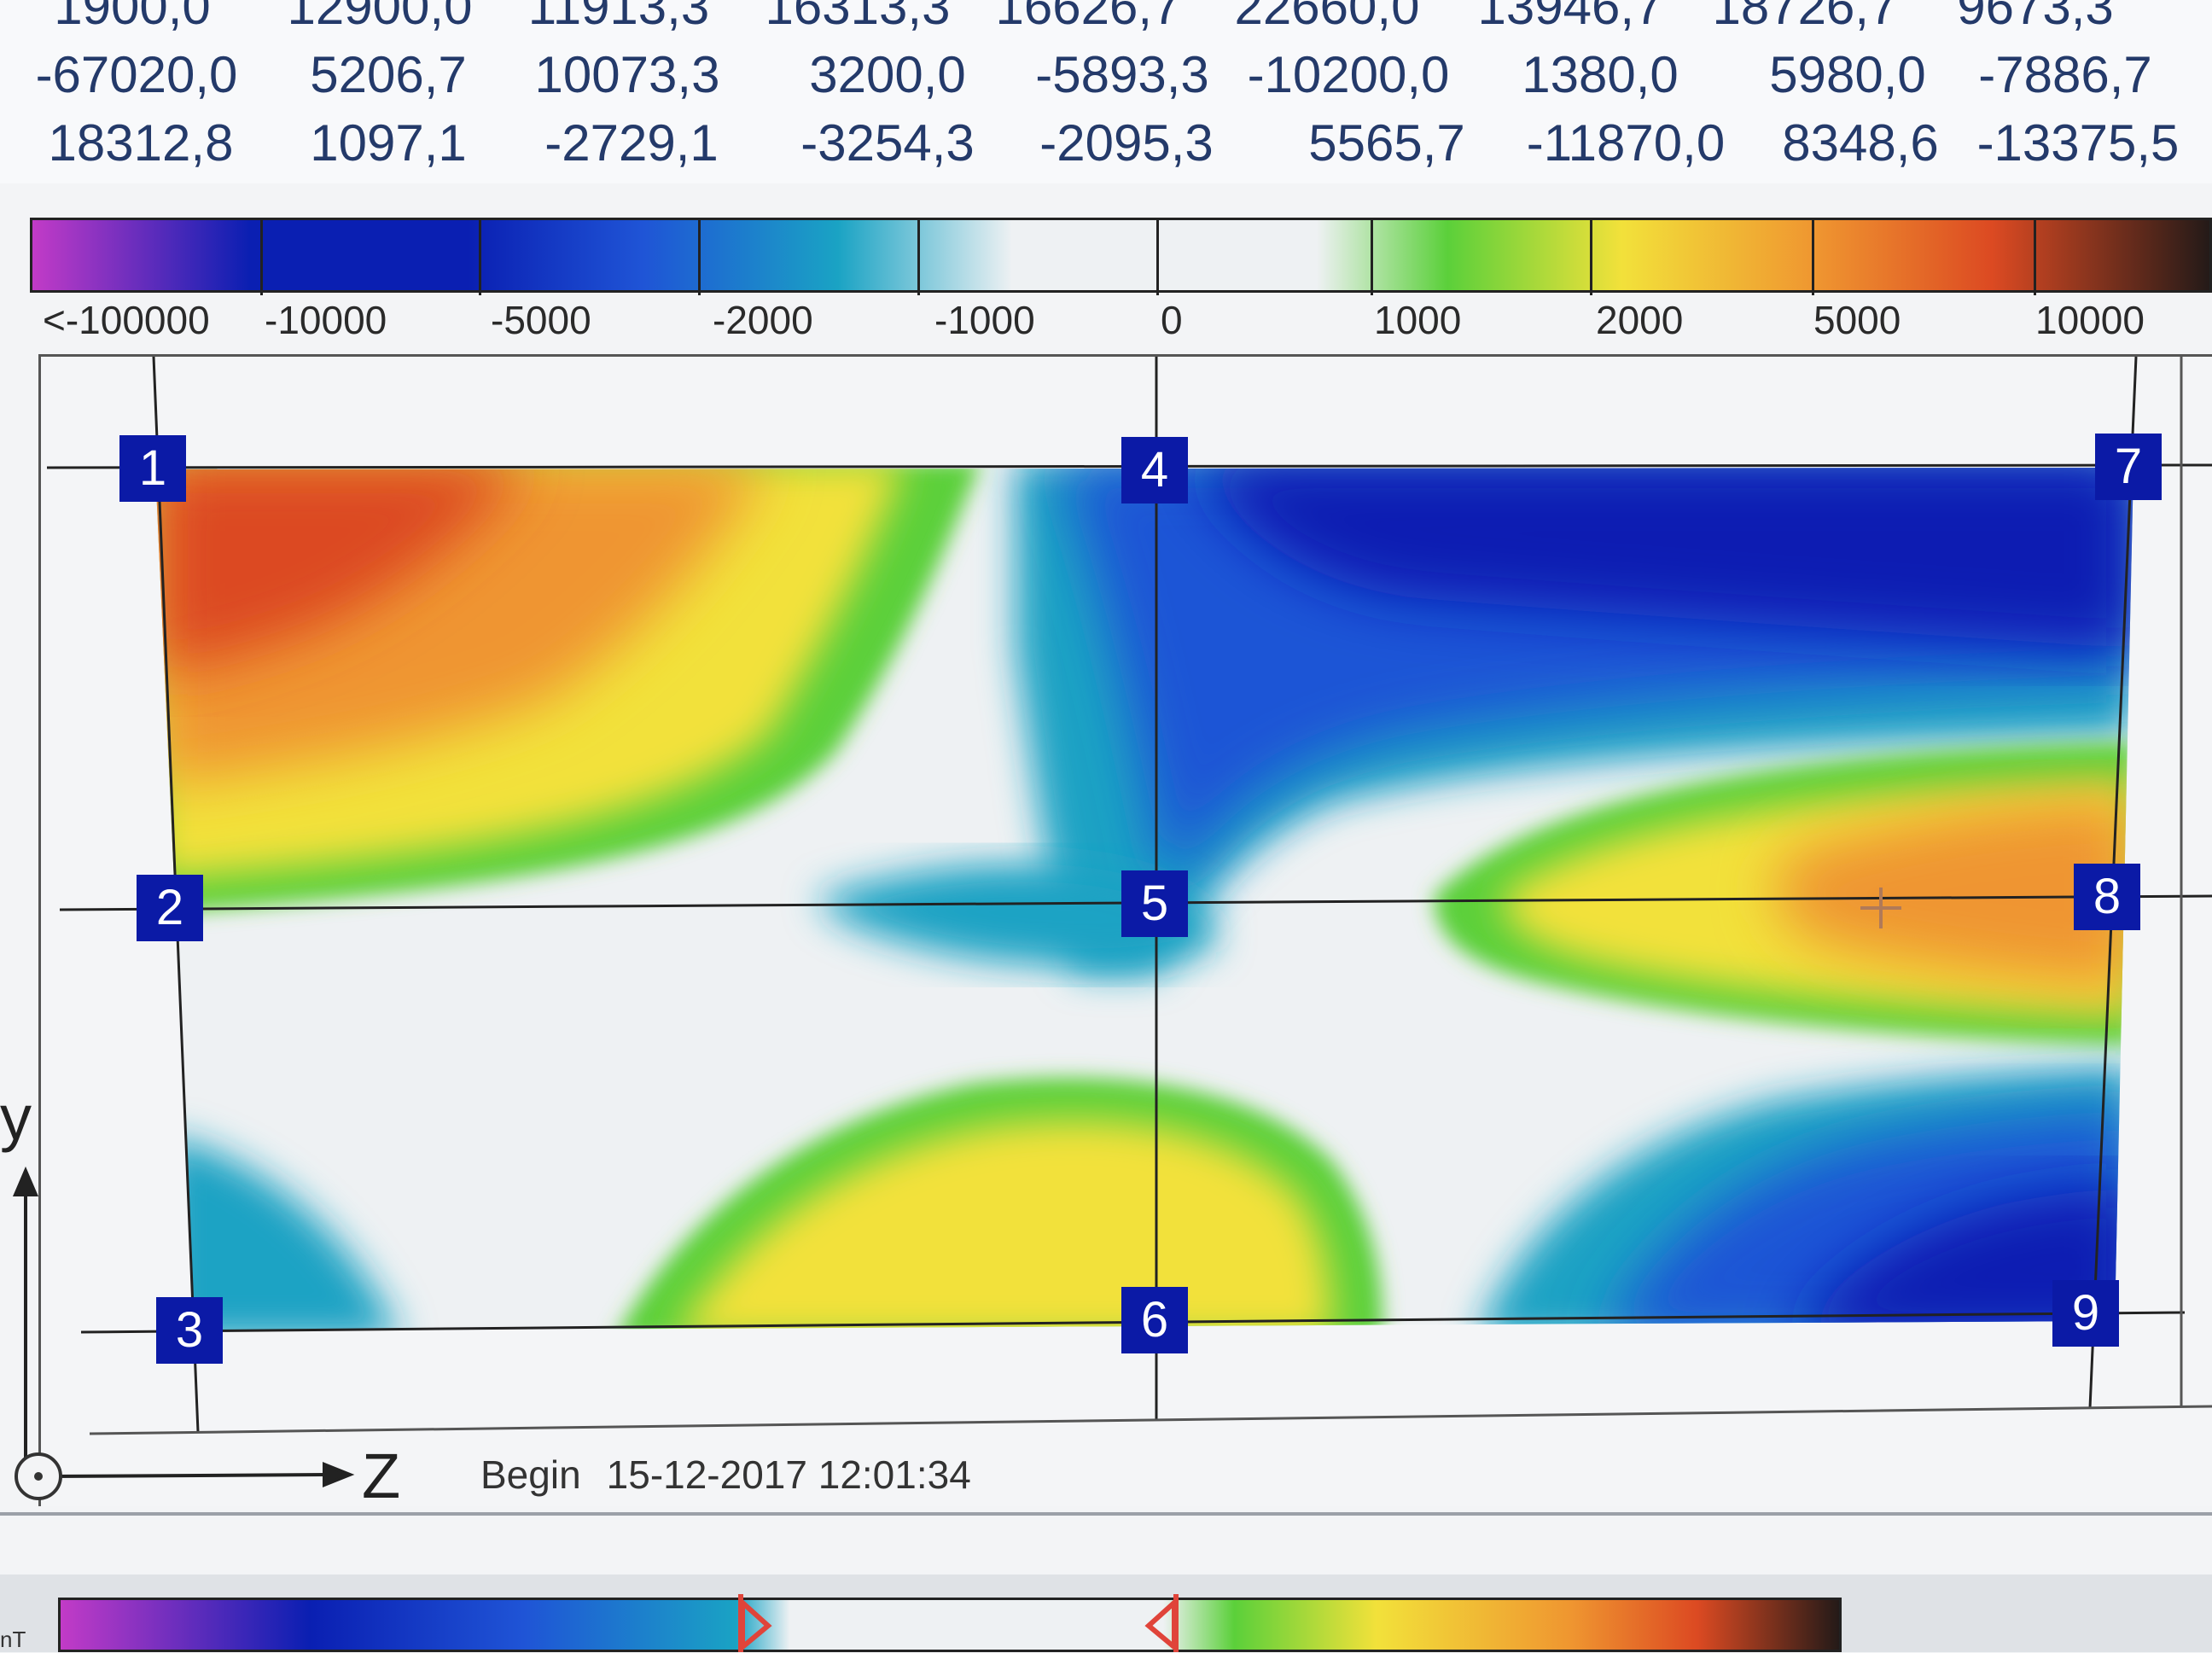 The image size is (2212, 1653). I want to click on unit-label: nT, so click(13, 1640).